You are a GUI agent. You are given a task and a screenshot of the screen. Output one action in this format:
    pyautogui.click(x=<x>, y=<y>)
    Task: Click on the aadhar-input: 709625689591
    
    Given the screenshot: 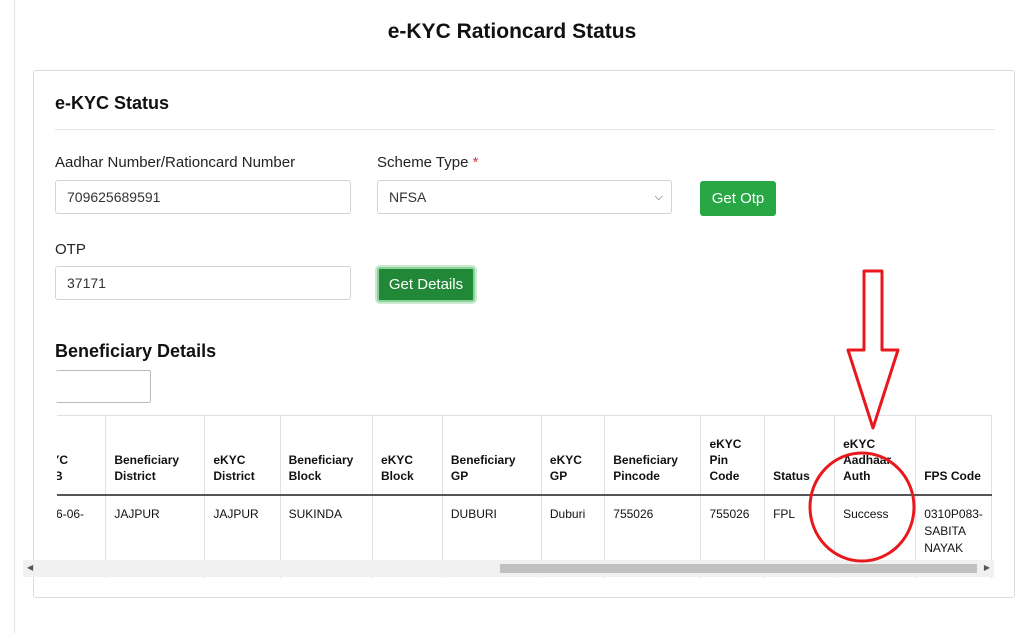 What is the action you would take?
    pyautogui.click(x=203, y=197)
    